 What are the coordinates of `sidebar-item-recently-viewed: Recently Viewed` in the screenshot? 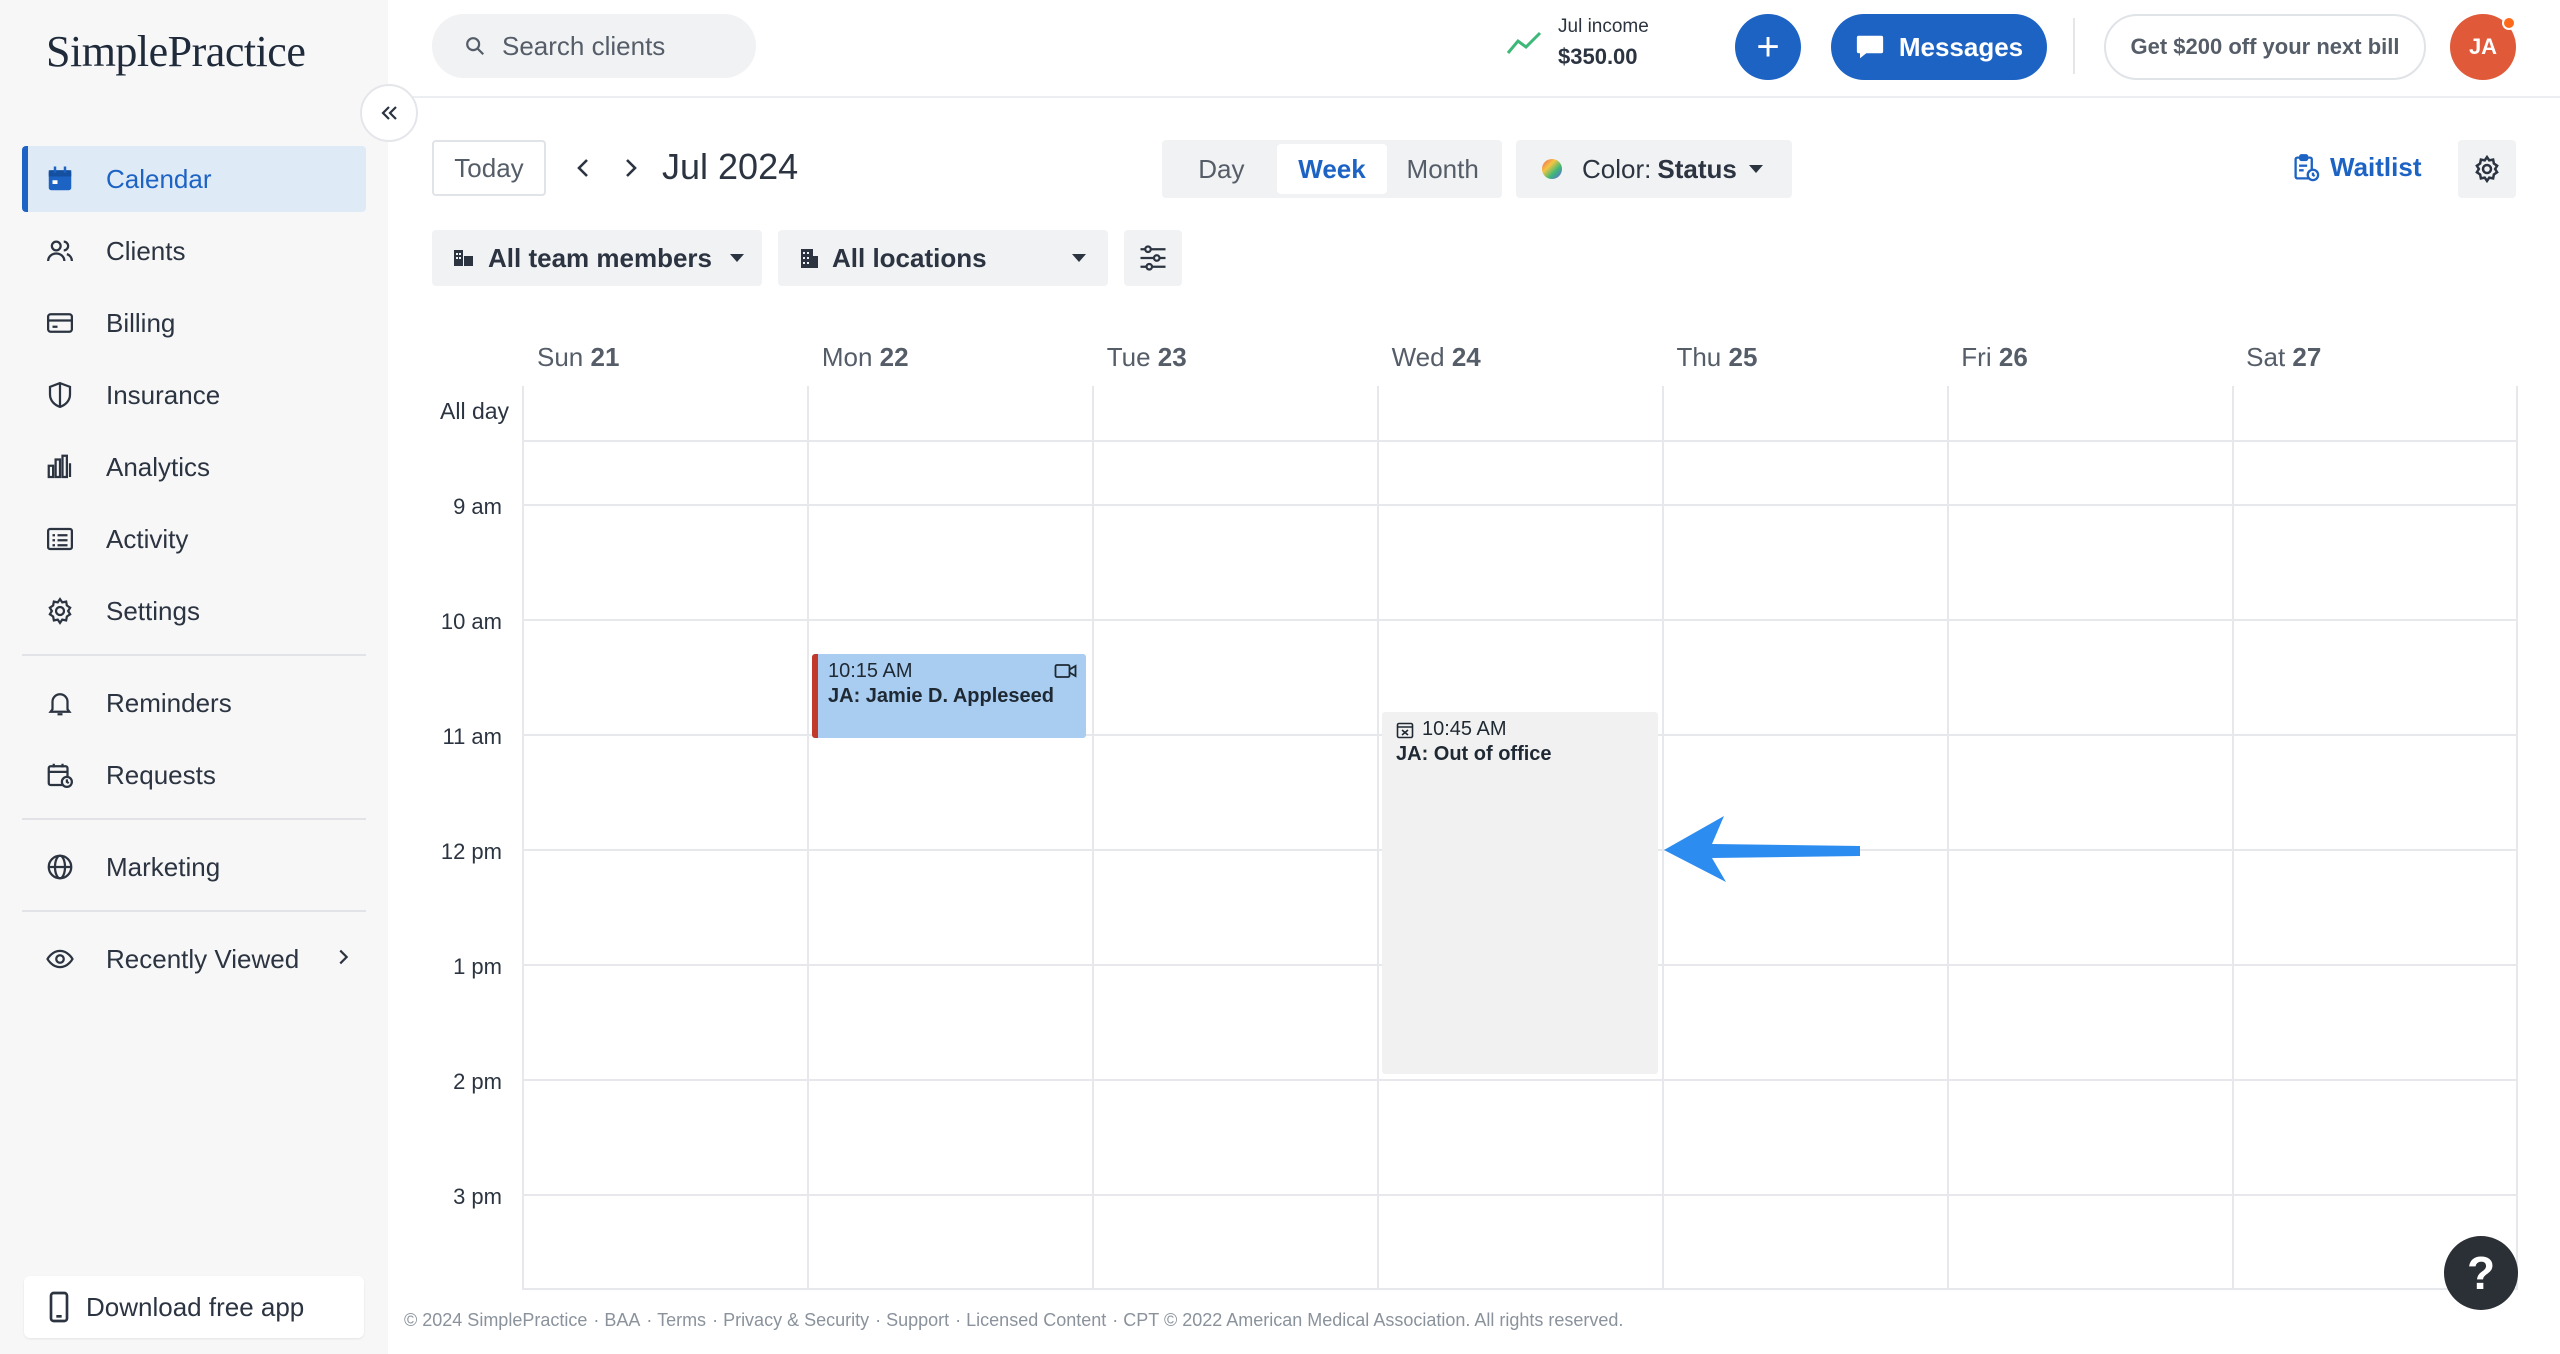 It's located at (194, 959).